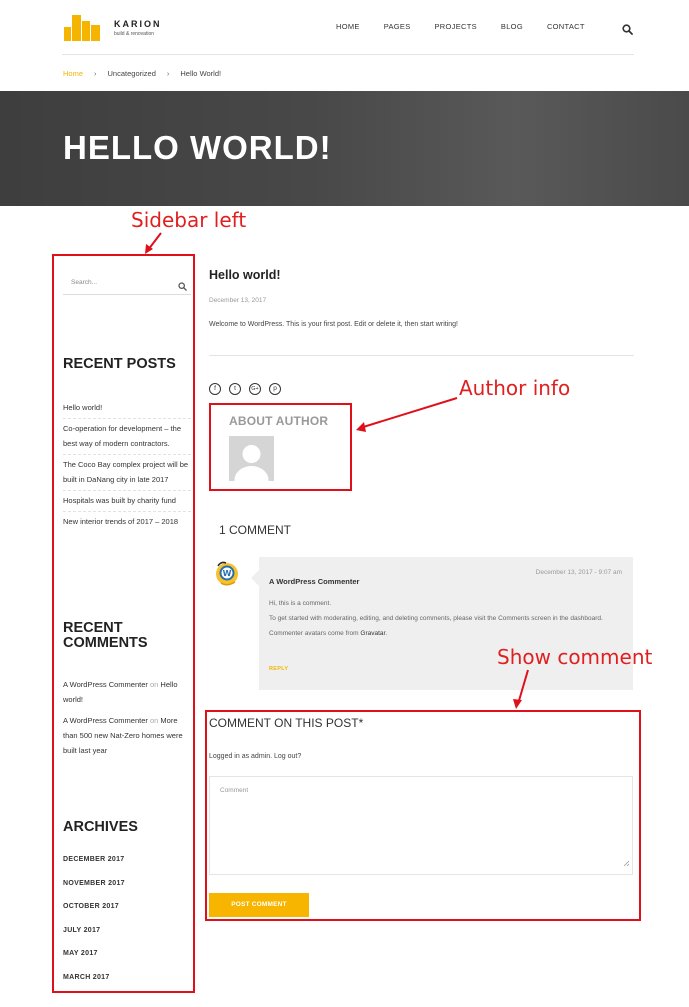 The image size is (689, 1007). What do you see at coordinates (154, 241) in the screenshot?
I see `annotation-arrow-sidebar` at bounding box center [154, 241].